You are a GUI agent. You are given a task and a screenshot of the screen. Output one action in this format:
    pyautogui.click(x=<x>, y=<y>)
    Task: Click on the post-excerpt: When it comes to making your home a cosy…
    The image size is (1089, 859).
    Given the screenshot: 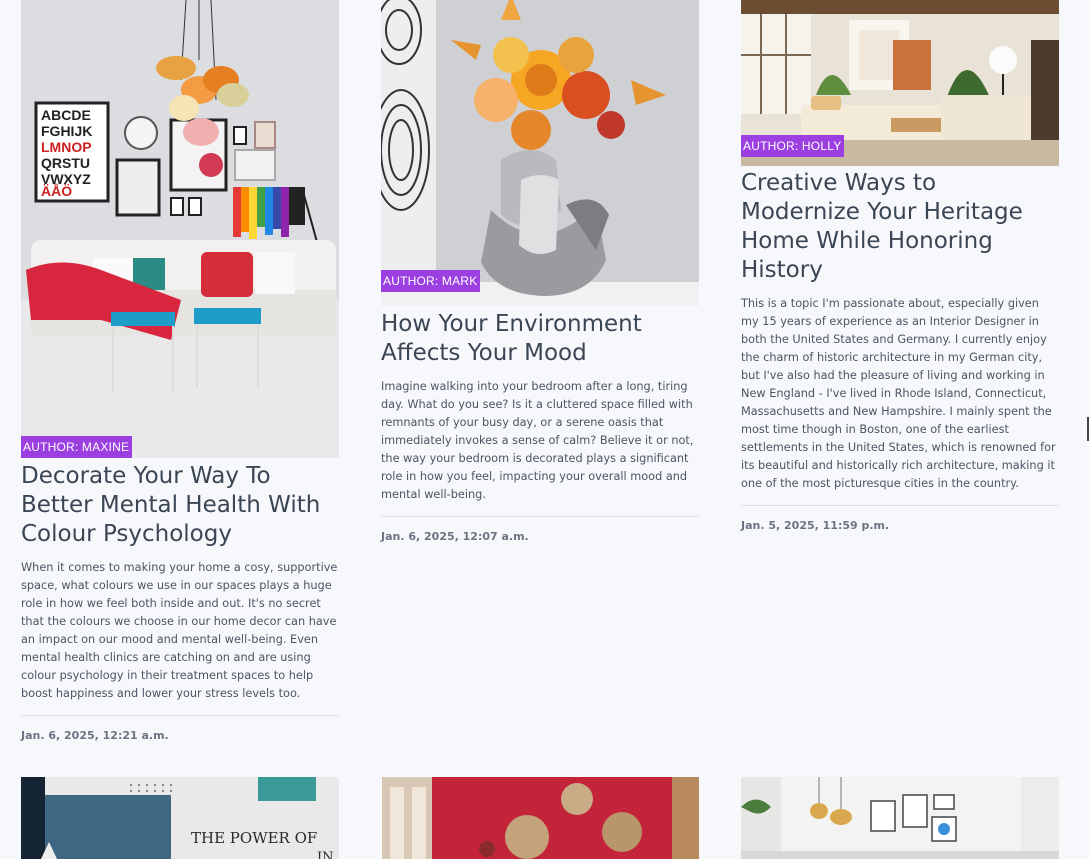 What is the action you would take?
    pyautogui.click(x=180, y=637)
    